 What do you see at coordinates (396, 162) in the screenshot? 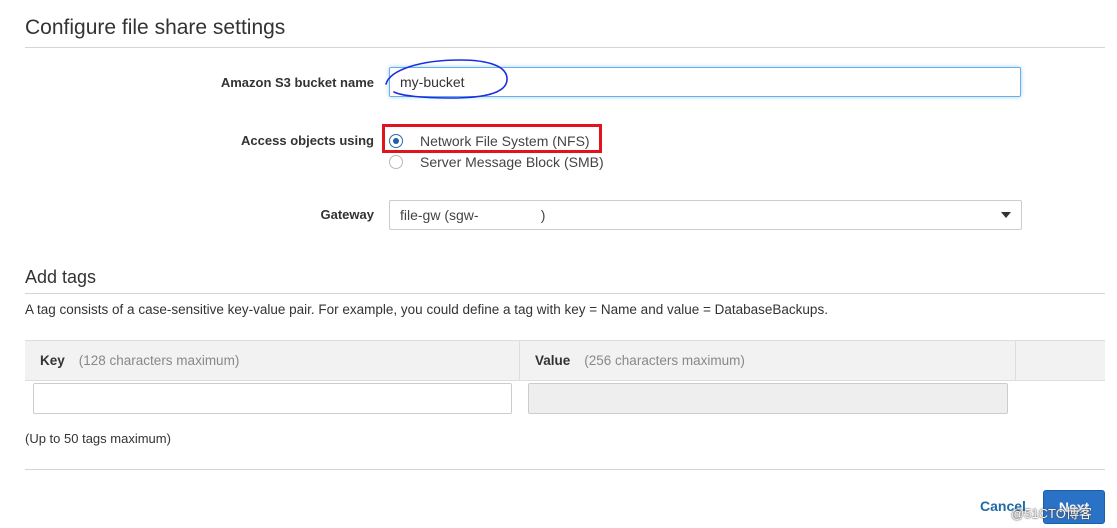
I see `radio-smb` at bounding box center [396, 162].